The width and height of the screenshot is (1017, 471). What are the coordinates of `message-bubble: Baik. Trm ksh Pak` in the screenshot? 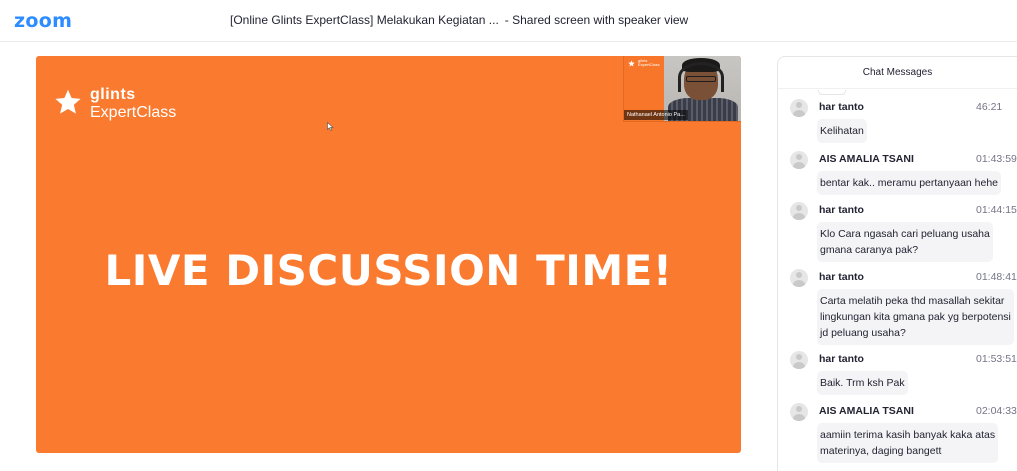 It's located at (862, 383).